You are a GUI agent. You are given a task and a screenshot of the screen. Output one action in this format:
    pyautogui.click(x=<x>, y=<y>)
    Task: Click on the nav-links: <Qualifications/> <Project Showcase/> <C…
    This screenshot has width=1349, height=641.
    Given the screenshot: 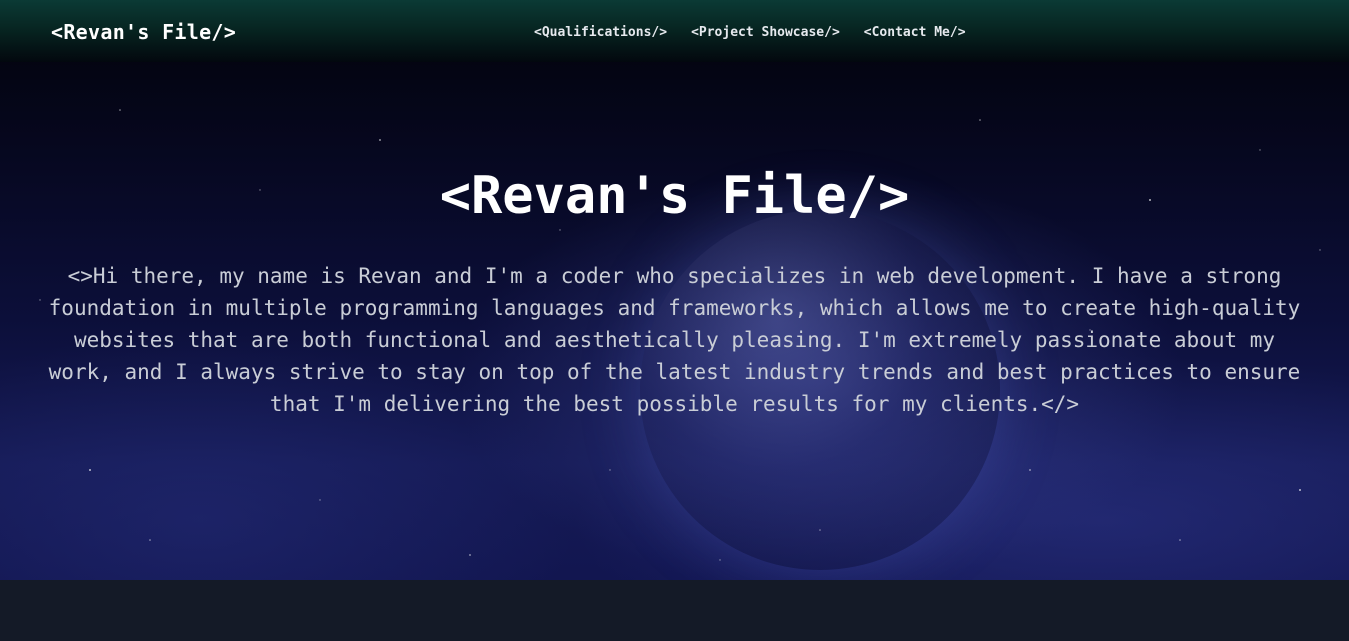 What is the action you would take?
    pyautogui.click(x=750, y=32)
    